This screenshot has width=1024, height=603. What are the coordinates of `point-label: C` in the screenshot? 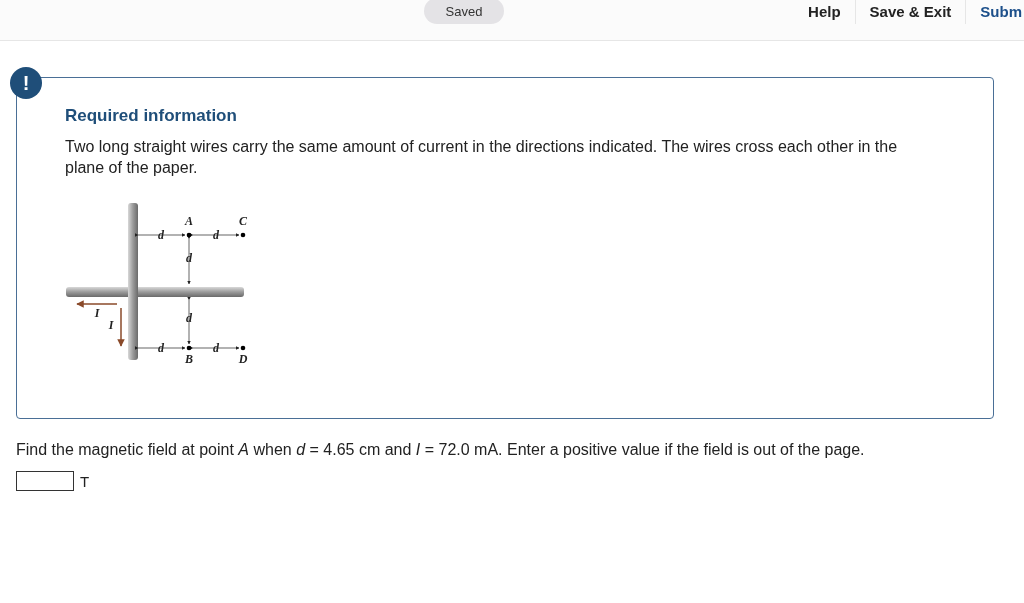 It's located at (243, 221).